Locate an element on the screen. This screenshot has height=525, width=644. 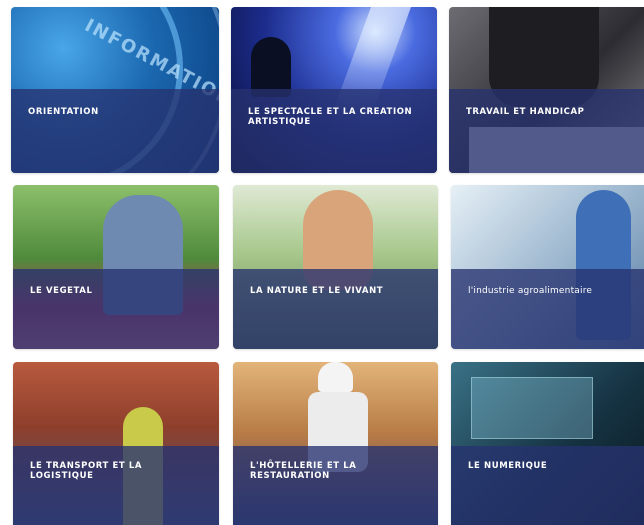
tile-orientation: INFORMATION ORIENTATION is located at coordinates (115, 90).